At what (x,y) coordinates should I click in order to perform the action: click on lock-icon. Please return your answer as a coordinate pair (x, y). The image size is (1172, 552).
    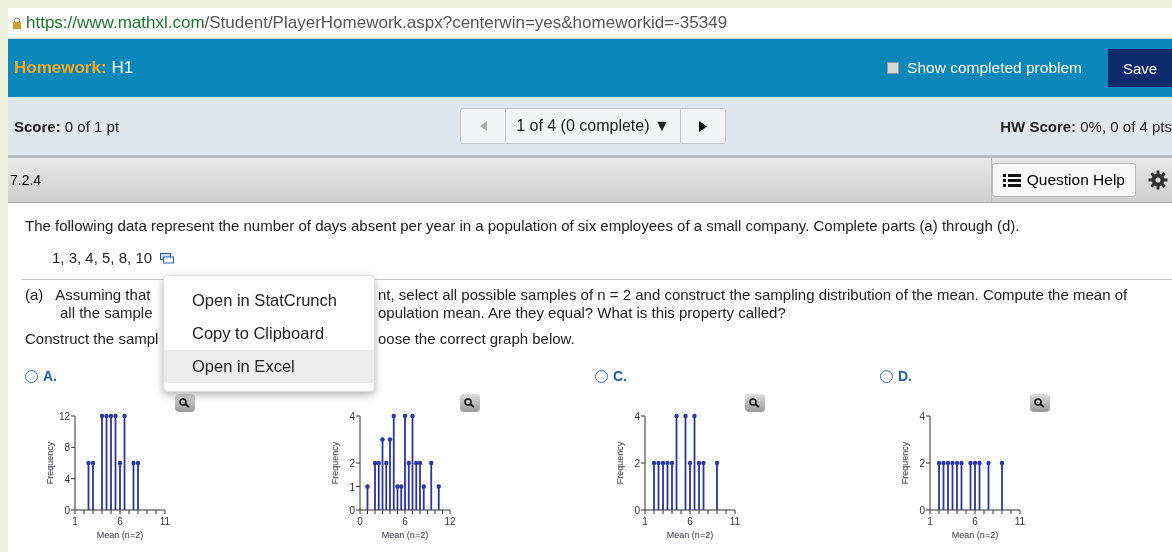
    Looking at the image, I should click on (17, 23).